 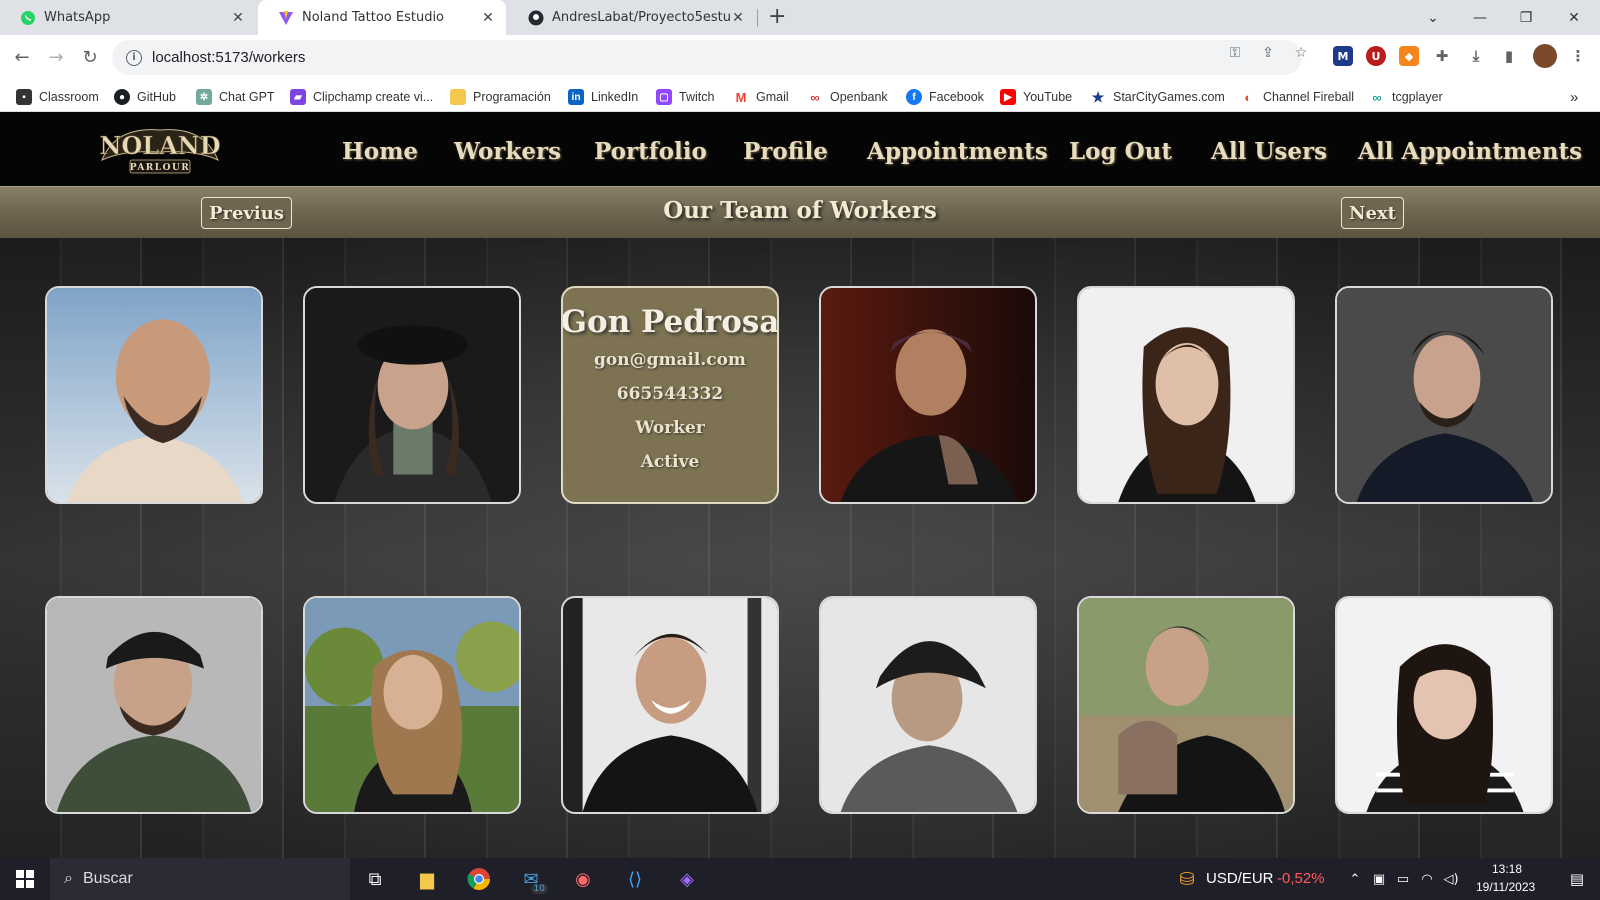 I want to click on worker-name: Gon Pedrosa, so click(x=670, y=322).